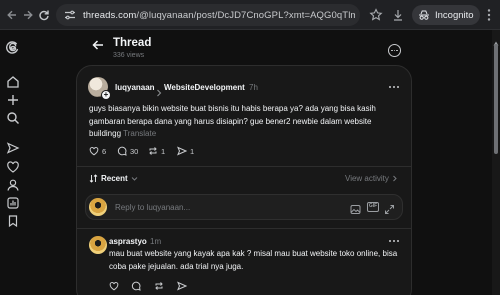  What do you see at coordinates (163, 151) in the screenshot?
I see `repost-count: 1` at bounding box center [163, 151].